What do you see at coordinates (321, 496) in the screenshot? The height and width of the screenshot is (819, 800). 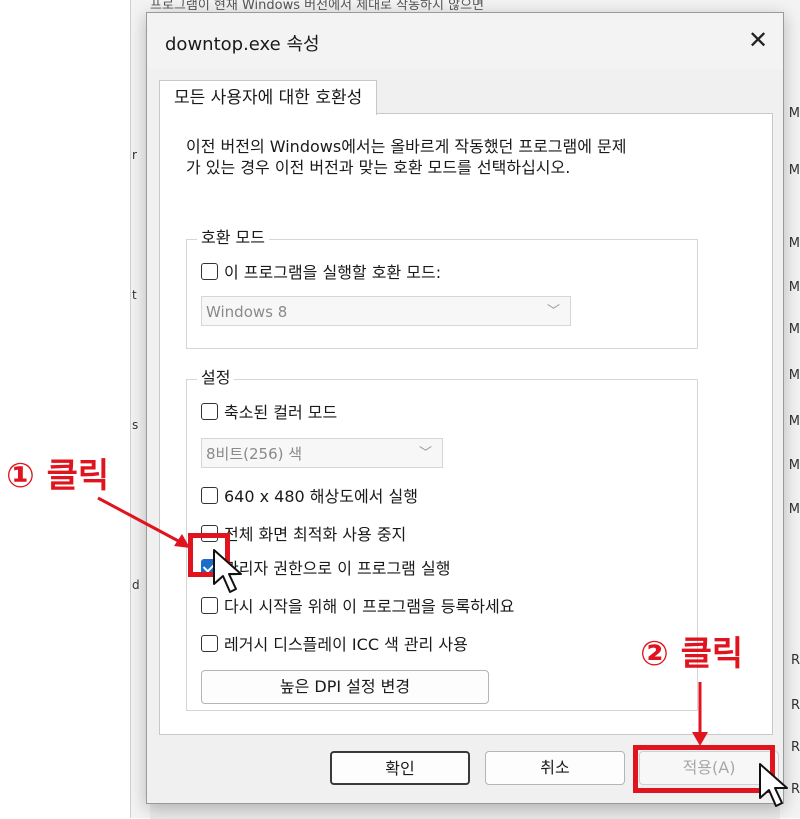 I see `resolution-640-label: 640 x 480 해상도에서 실행` at bounding box center [321, 496].